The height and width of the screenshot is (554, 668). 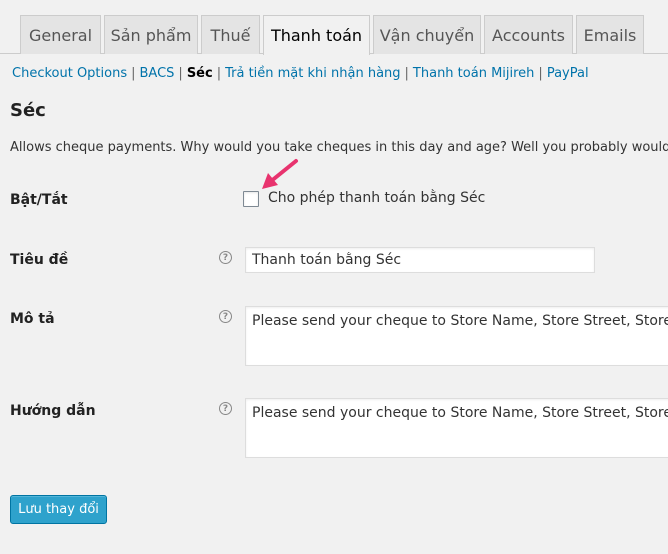 What do you see at coordinates (427, 34) in the screenshot?
I see `tab-shipping: Vận chuyển` at bounding box center [427, 34].